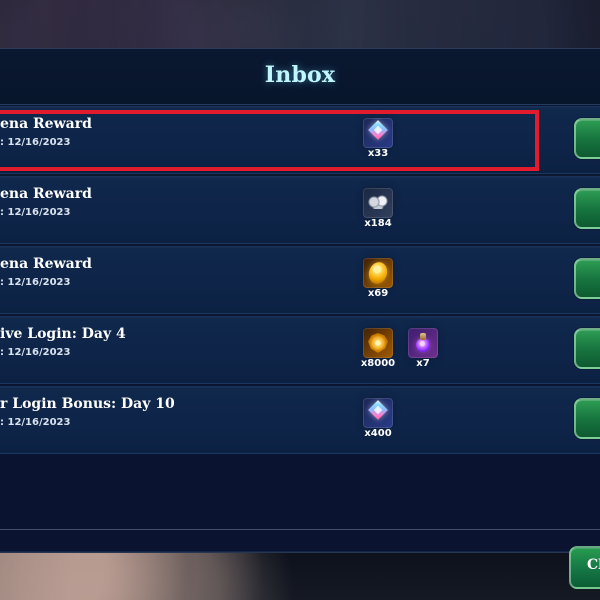  Describe the element at coordinates (378, 203) in the screenshot. I see `silver-ore-icon` at that location.